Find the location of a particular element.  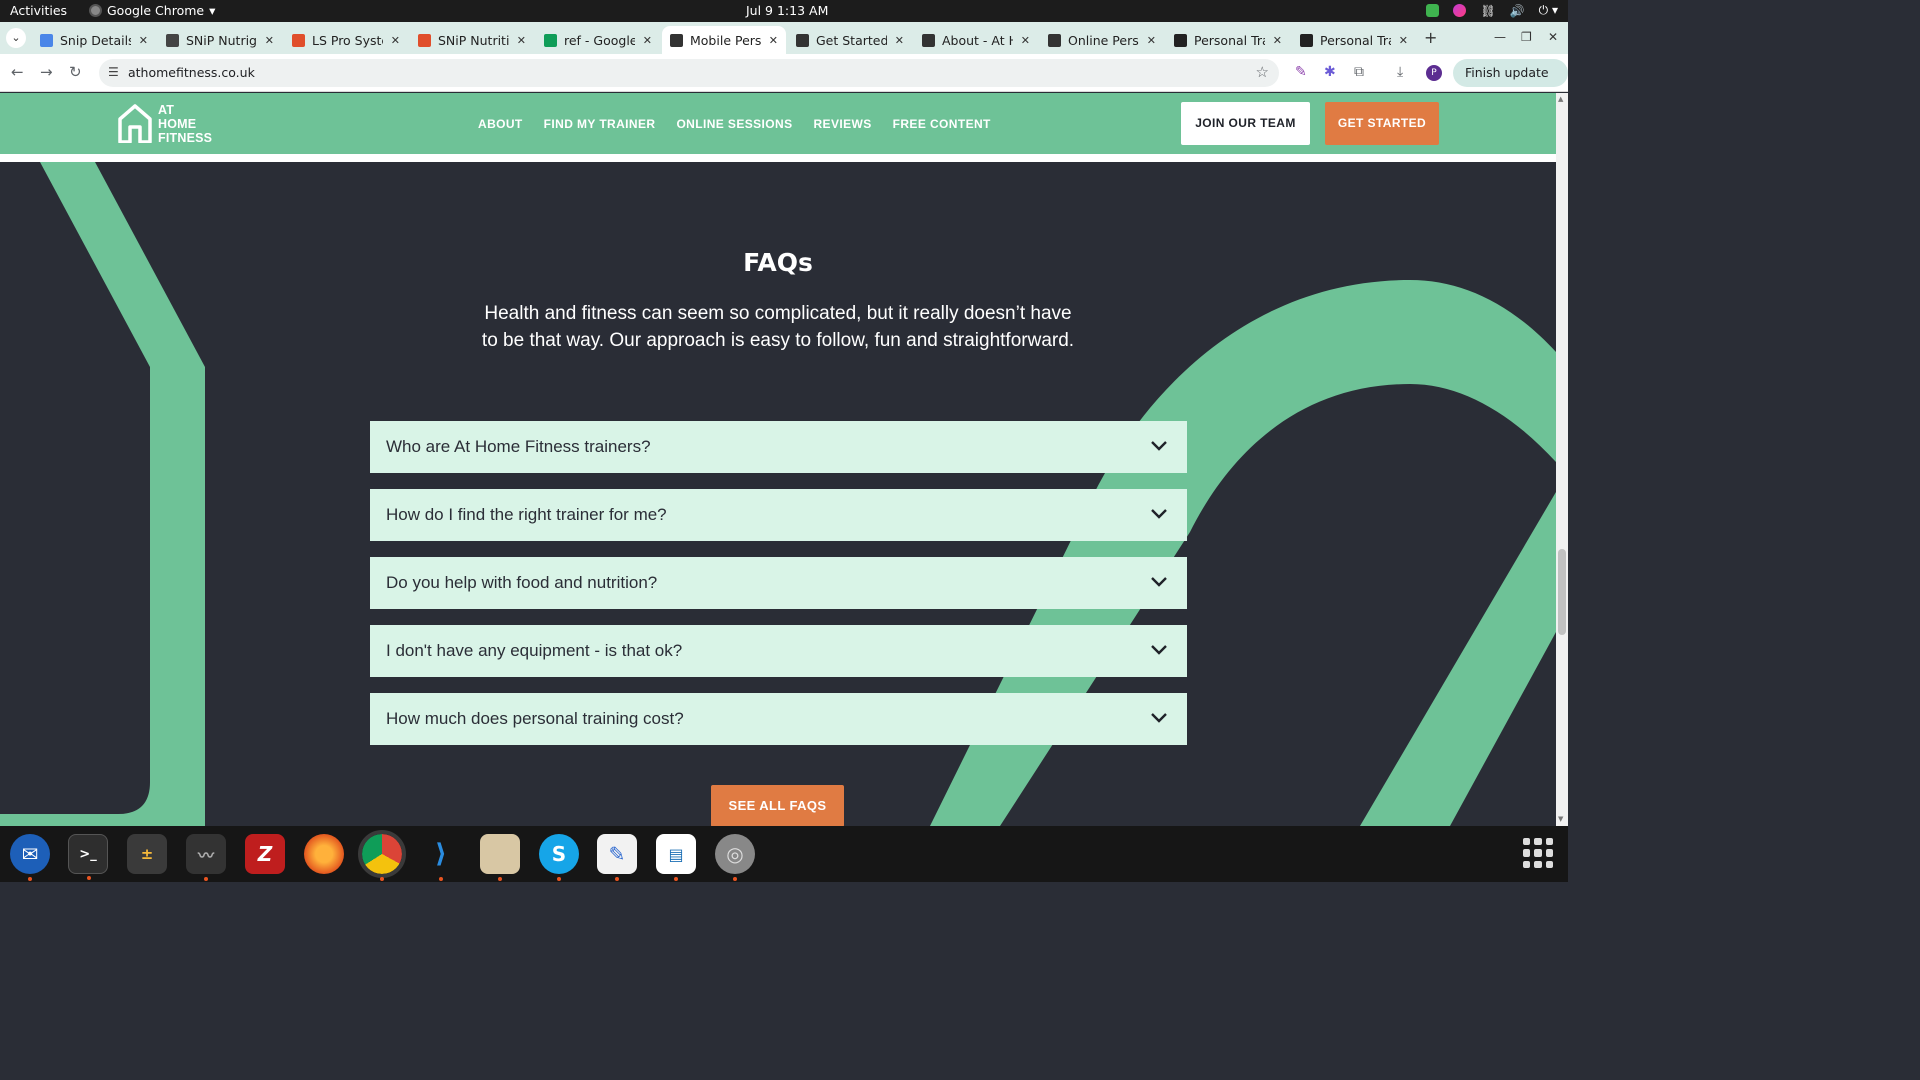

site-logo: AT HOME FITNESS is located at coordinates (164, 124).